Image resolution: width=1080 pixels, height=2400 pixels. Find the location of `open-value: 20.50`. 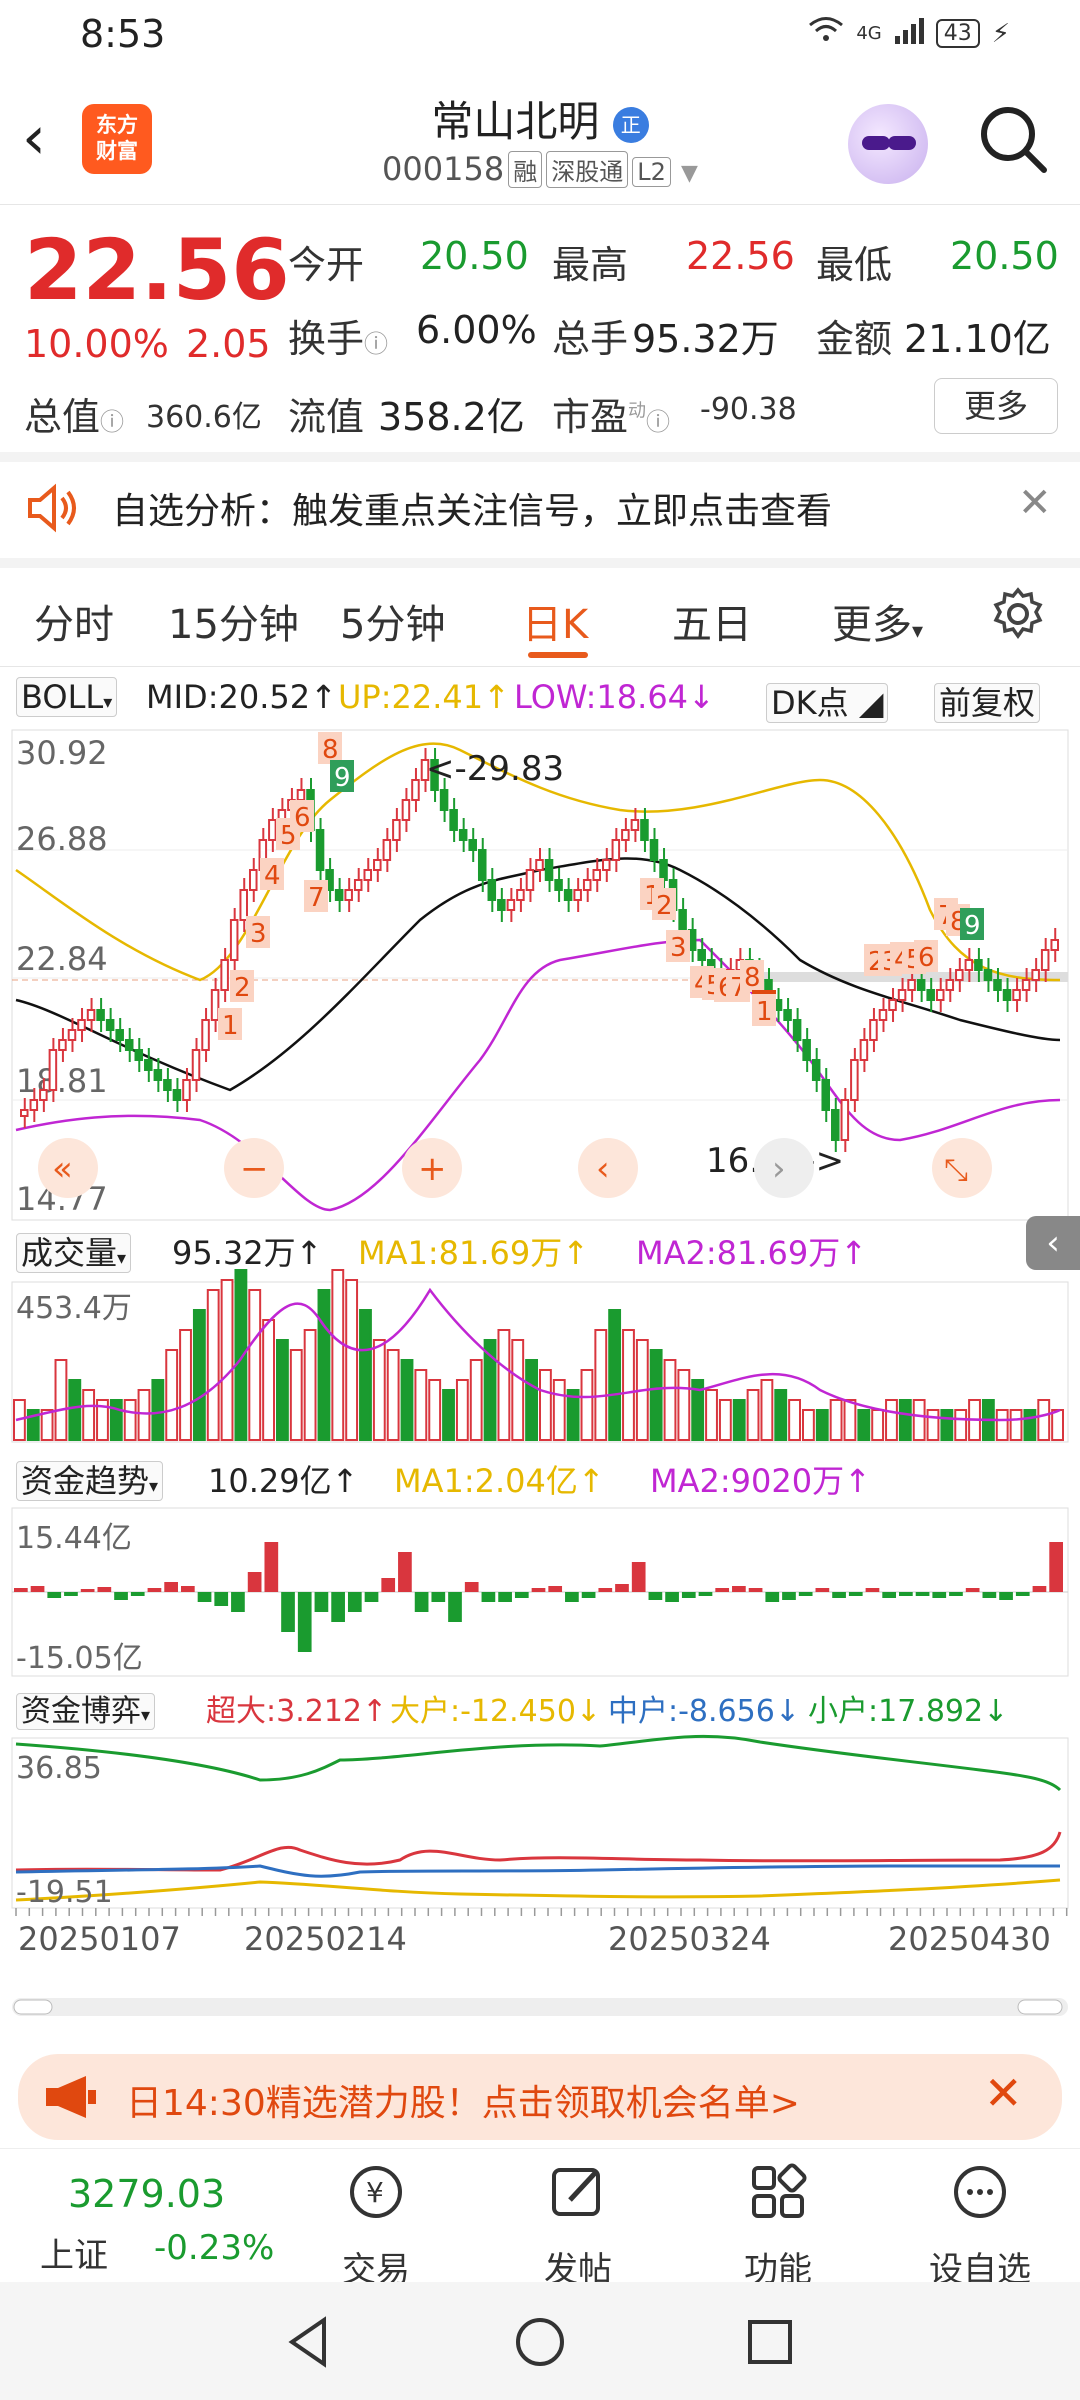

open-value: 20.50 is located at coordinates (474, 256).